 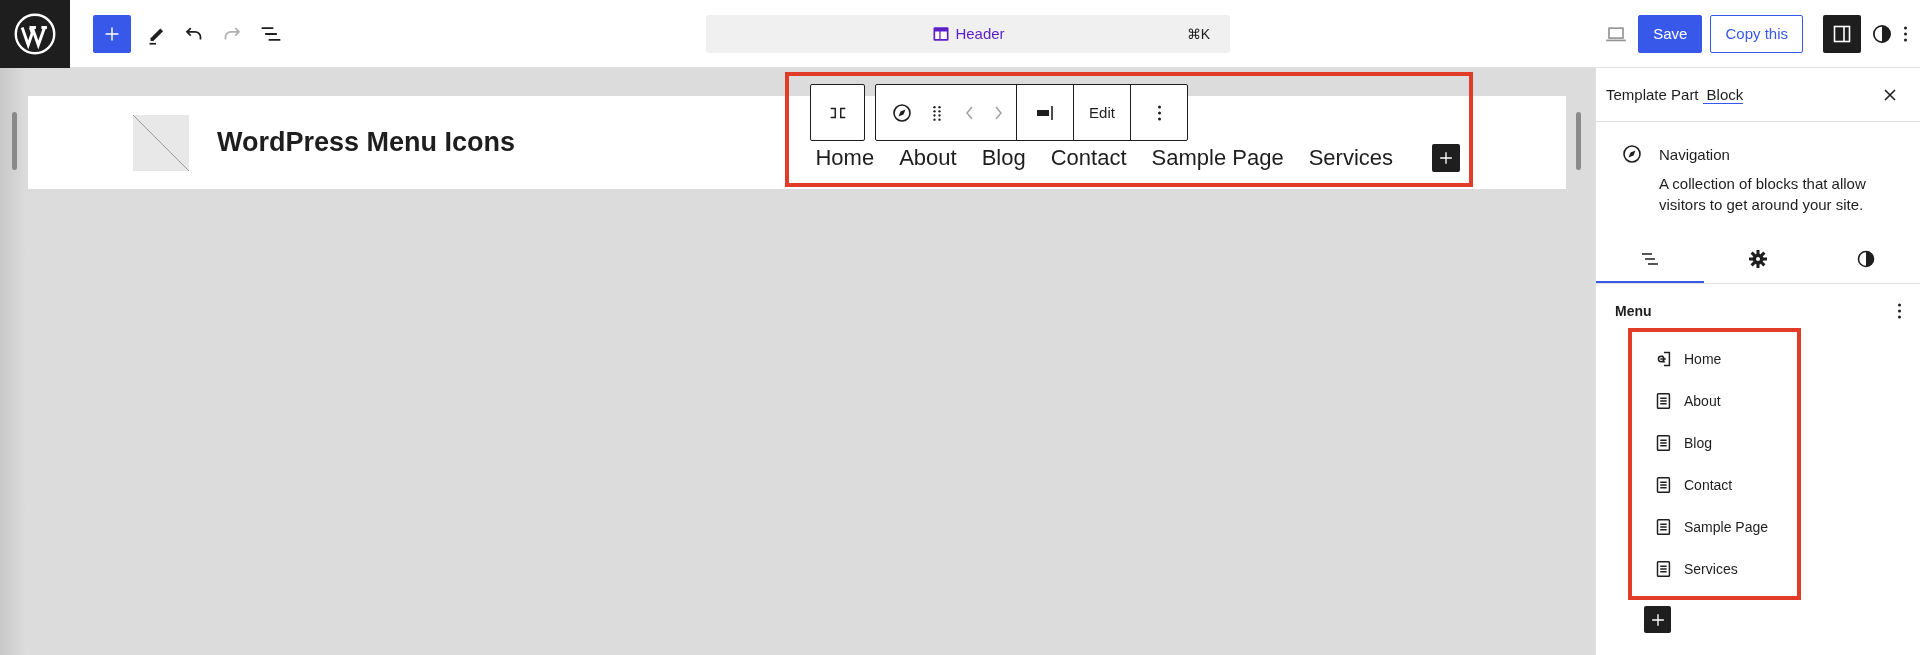 I want to click on menu-item: About, so click(x=1702, y=401).